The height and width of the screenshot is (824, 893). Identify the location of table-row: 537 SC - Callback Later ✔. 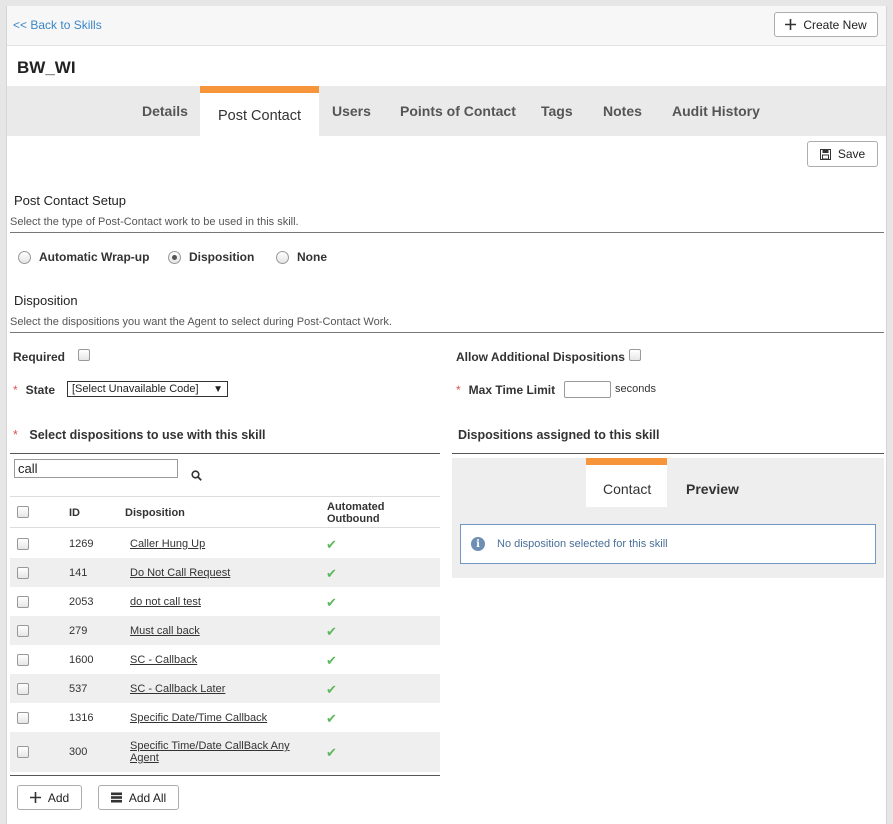
(225, 688).